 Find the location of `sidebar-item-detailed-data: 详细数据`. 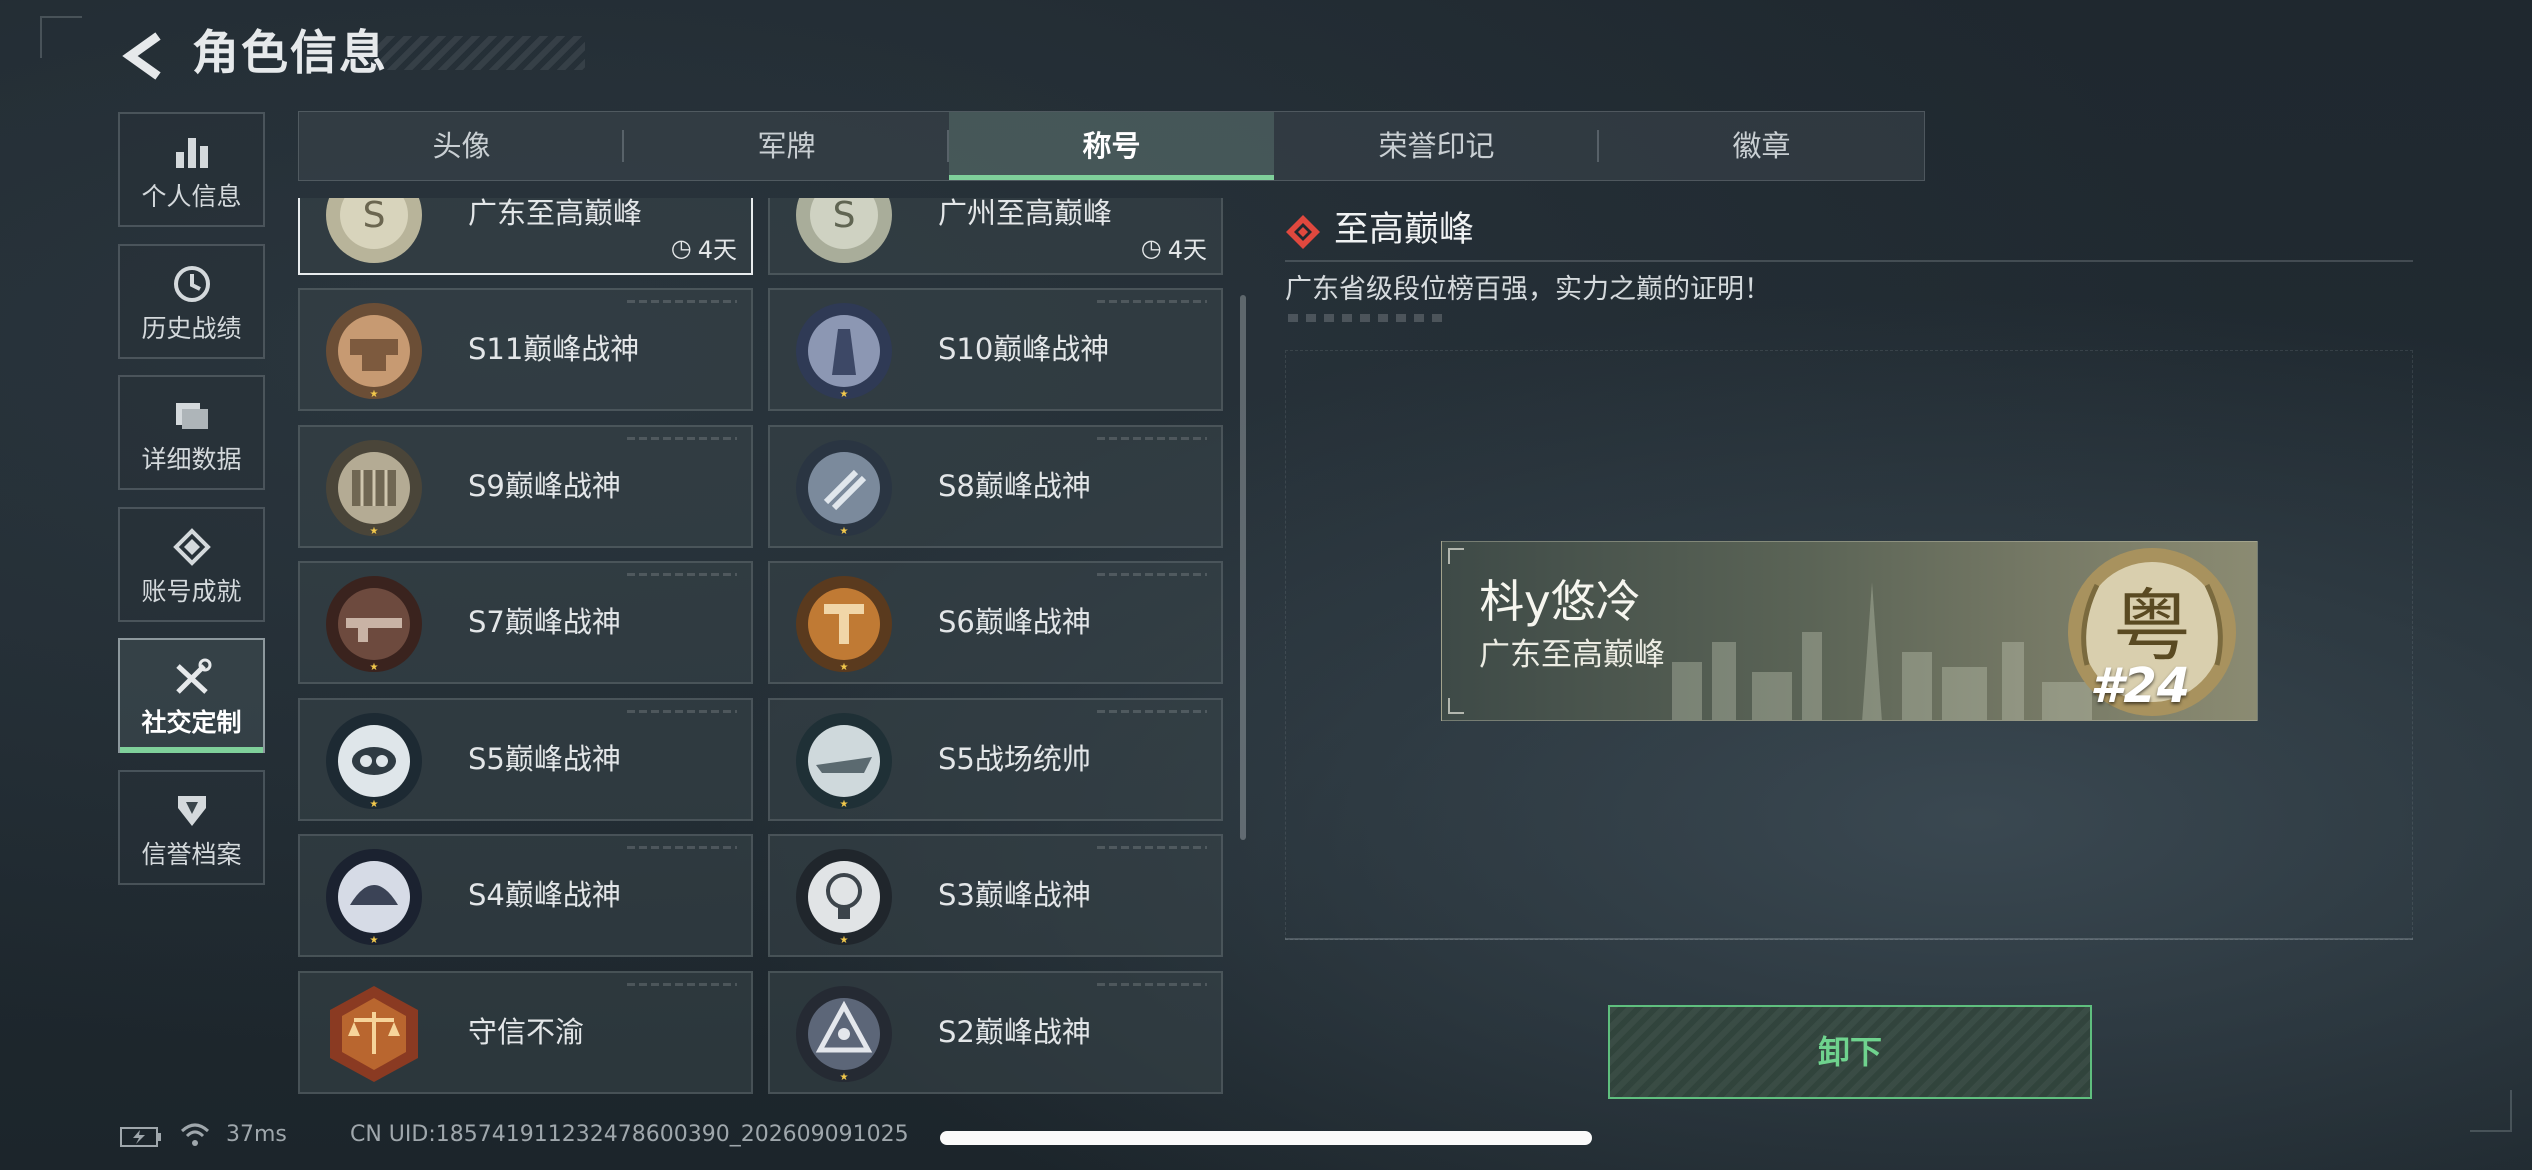

sidebar-item-detailed-data: 详细数据 is located at coordinates (191, 432).